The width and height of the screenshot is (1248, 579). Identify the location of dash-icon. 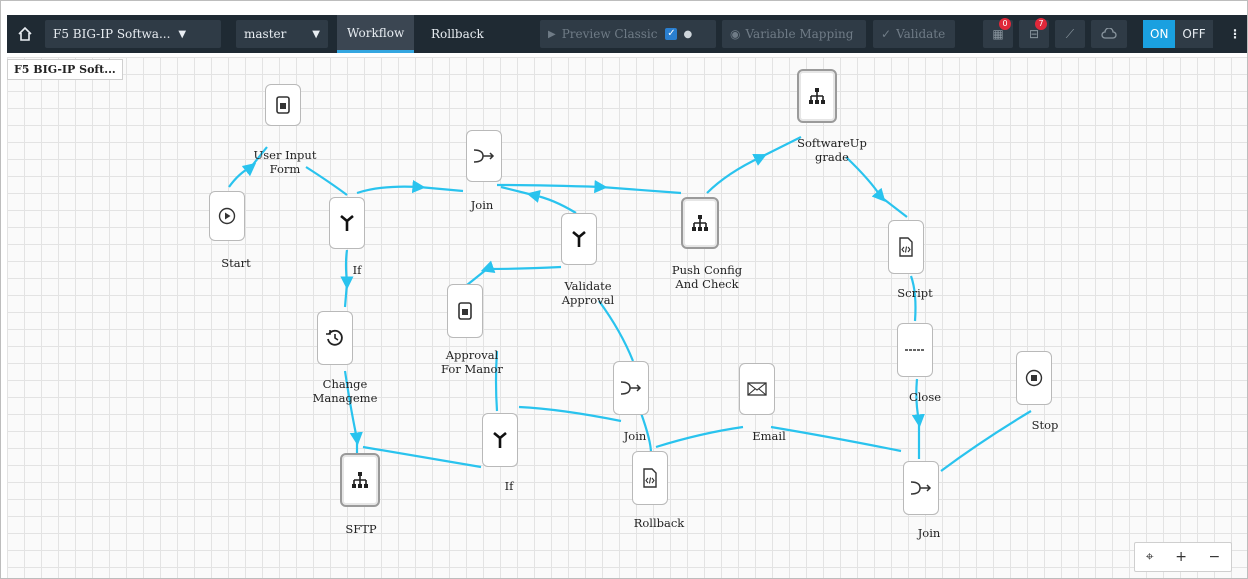
(915, 350).